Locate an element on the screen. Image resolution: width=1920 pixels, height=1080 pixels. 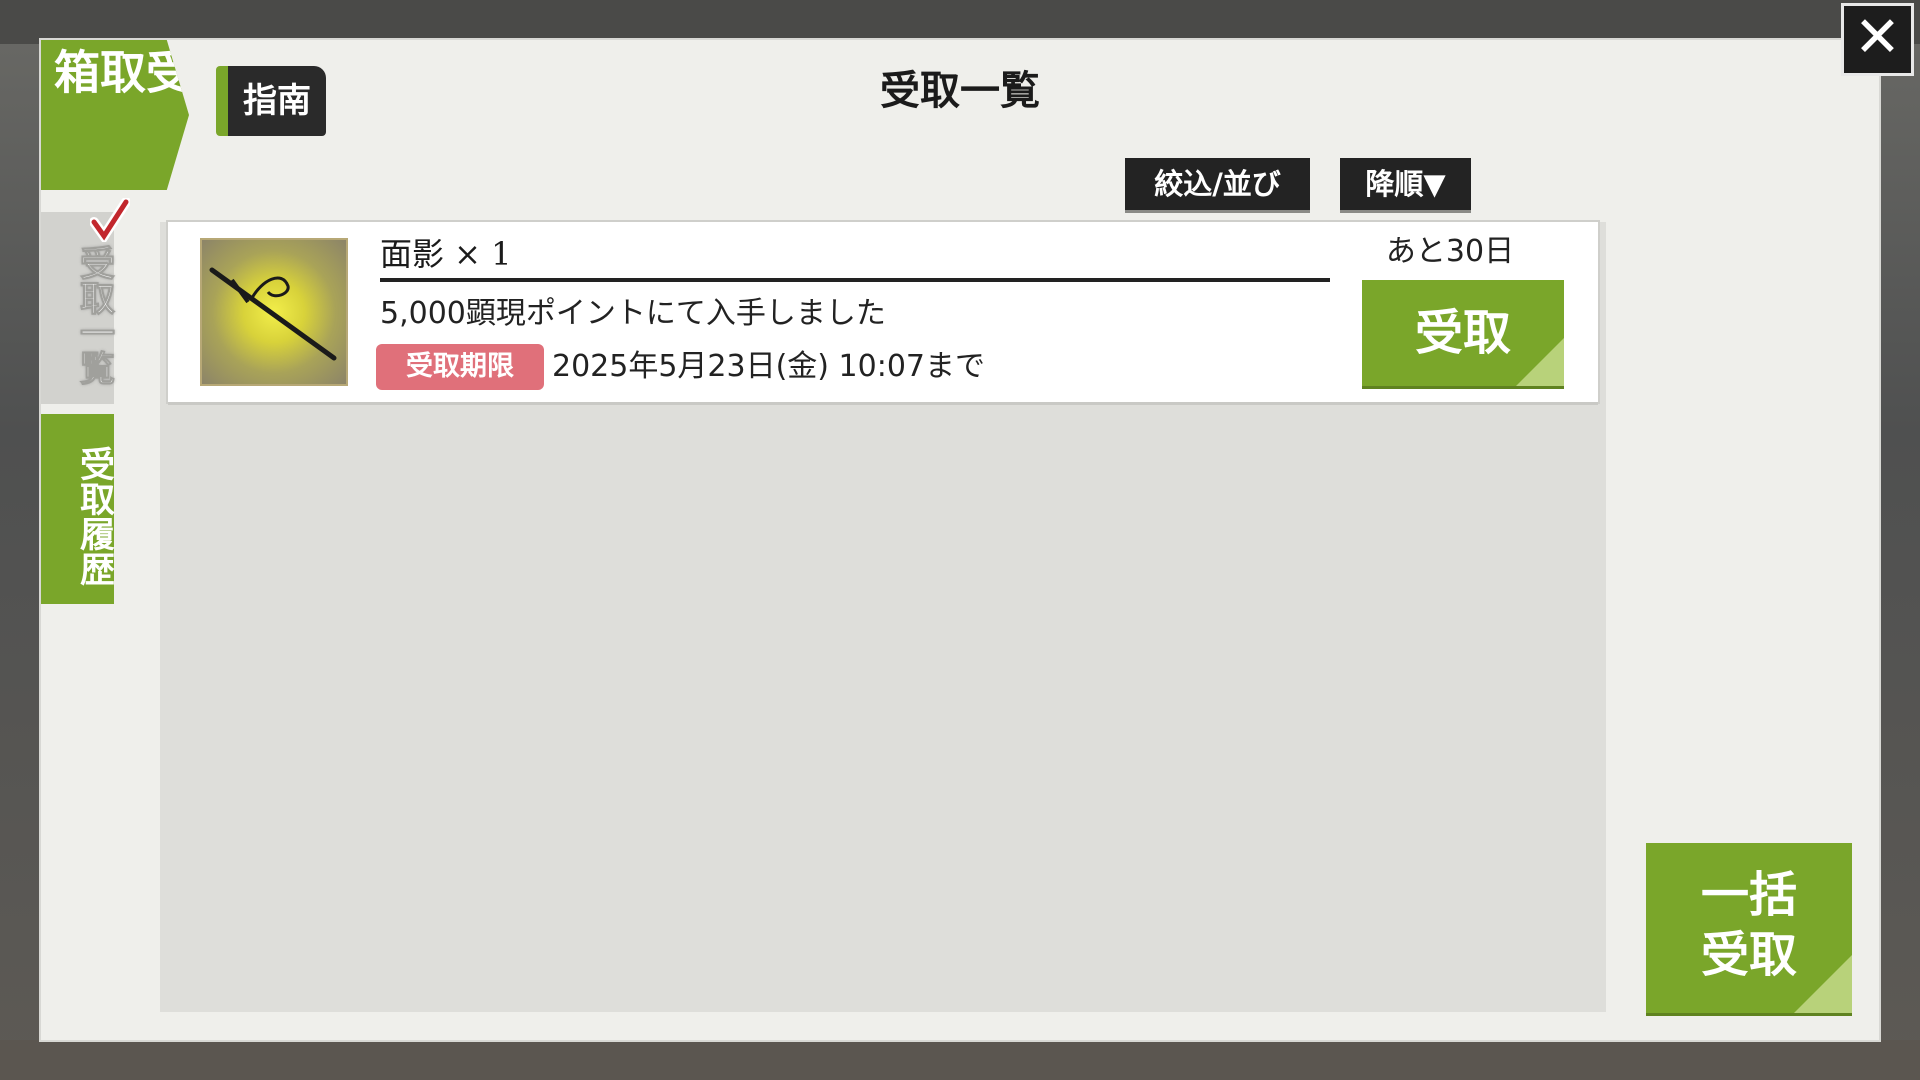
section-title-char-2: 取 is located at coordinates (120, 71).